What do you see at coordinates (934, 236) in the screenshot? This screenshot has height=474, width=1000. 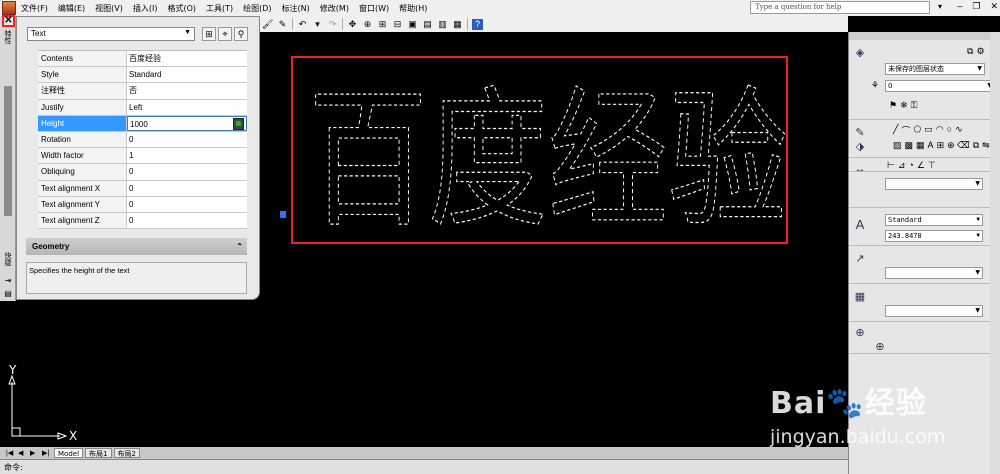 I see `text-height-select: 243.8478 ▼` at bounding box center [934, 236].